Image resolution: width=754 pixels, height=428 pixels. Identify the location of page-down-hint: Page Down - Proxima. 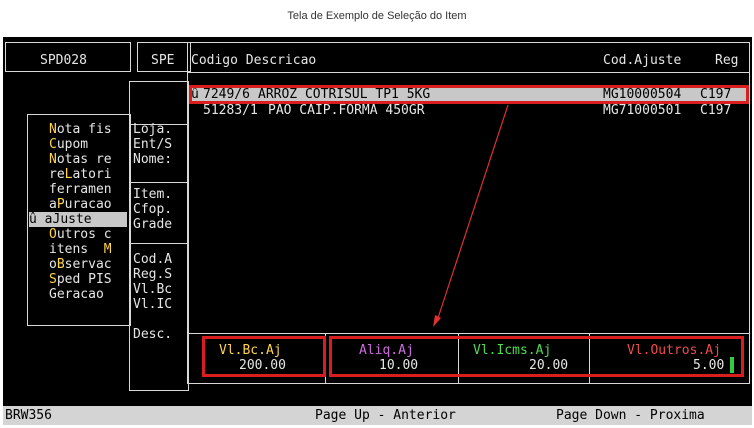
(630, 415).